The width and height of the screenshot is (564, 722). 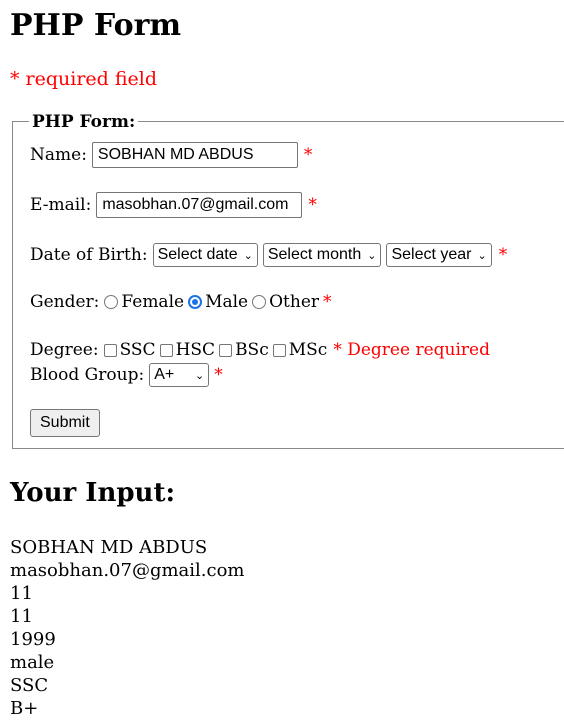 What do you see at coordinates (252, 350) in the screenshot?
I see `degree-bsc-label: BSc` at bounding box center [252, 350].